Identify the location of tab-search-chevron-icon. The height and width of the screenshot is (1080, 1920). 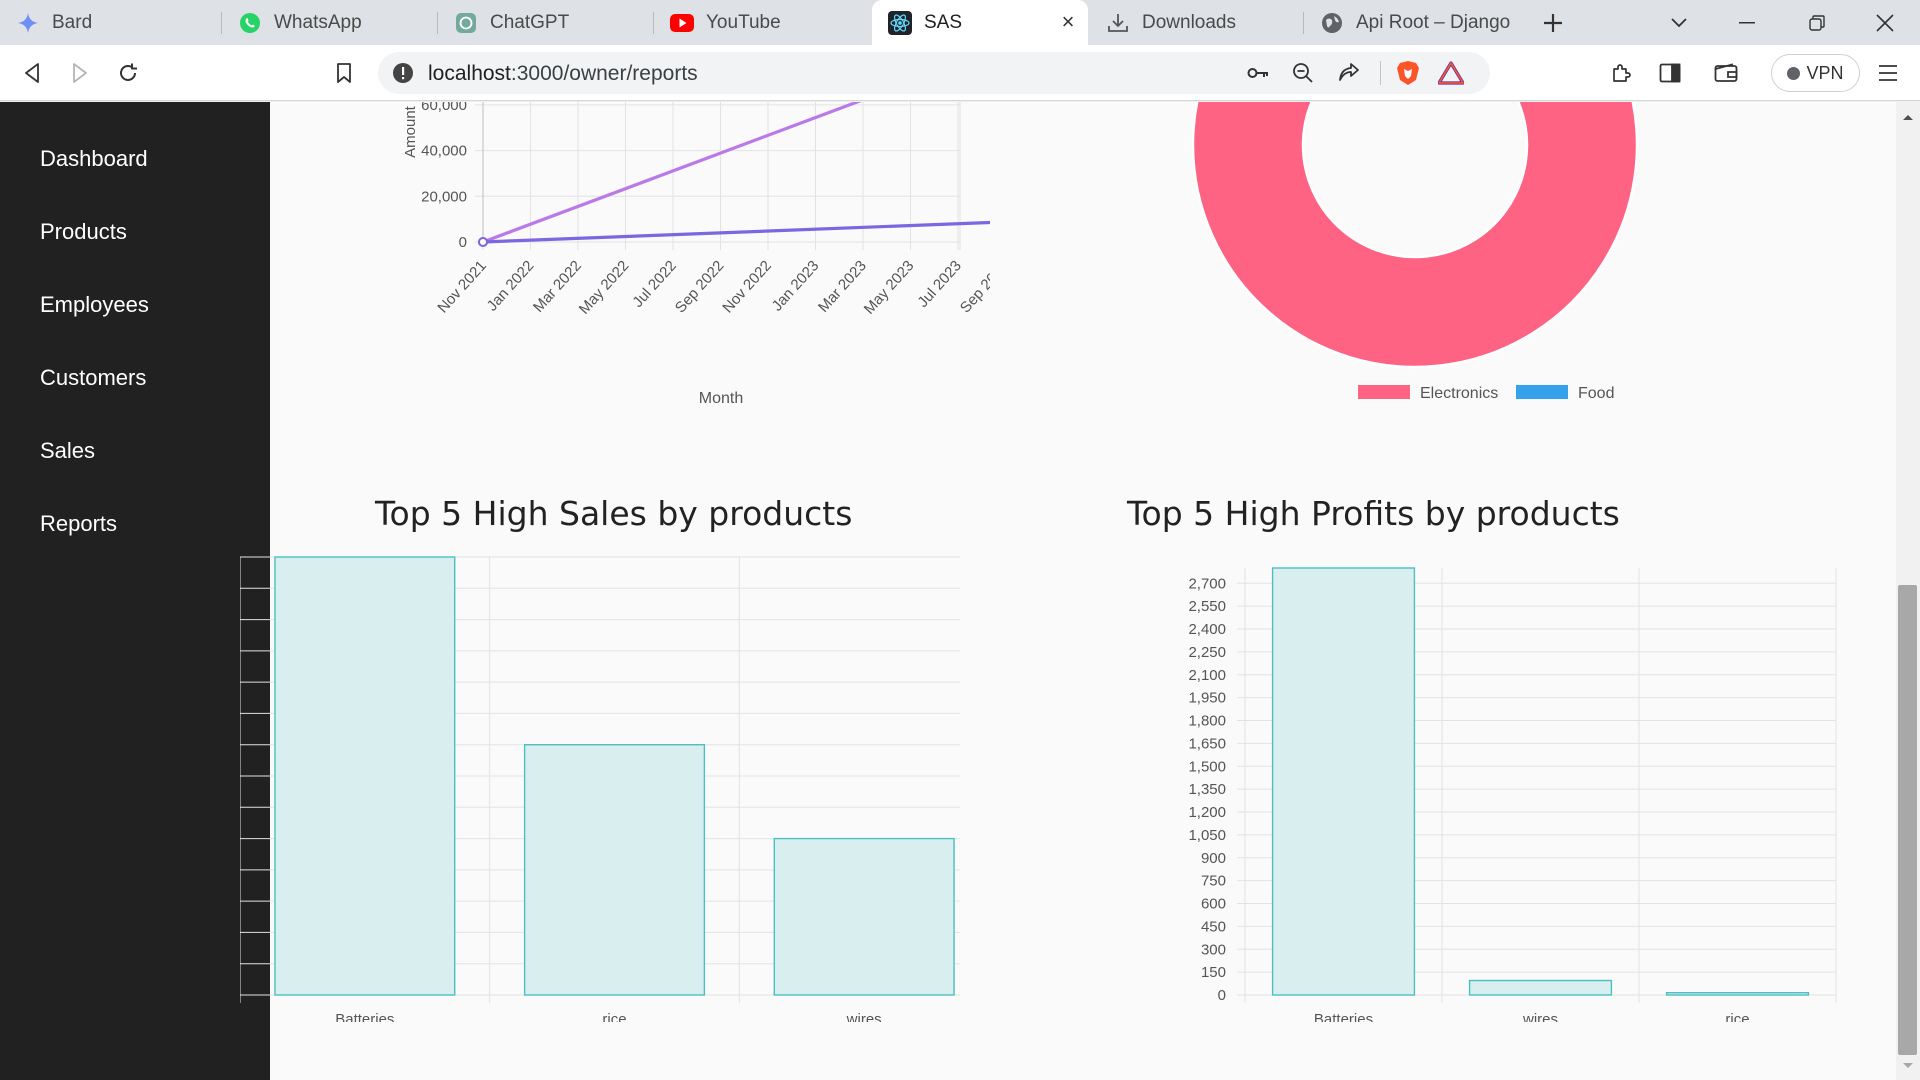
(1679, 22).